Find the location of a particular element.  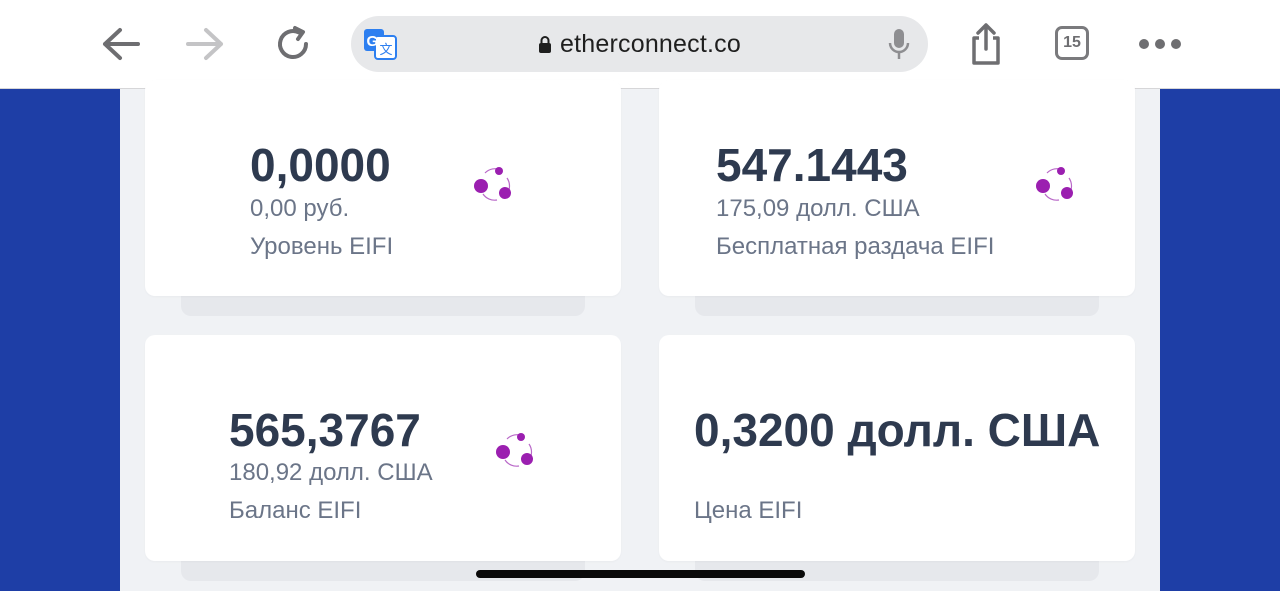

eifi-airdrop-label: Бесплатная раздача EIFI is located at coordinates (855, 246).